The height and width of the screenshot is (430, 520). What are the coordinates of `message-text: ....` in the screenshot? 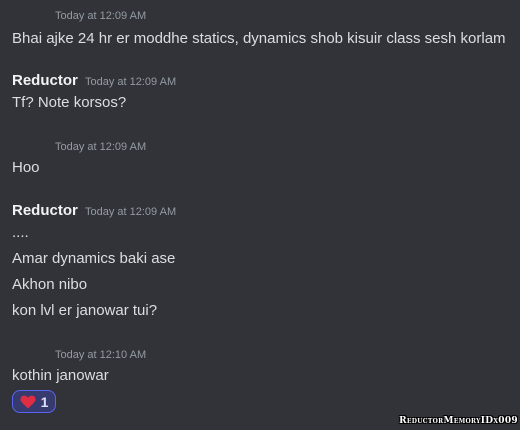 It's located at (20, 232).